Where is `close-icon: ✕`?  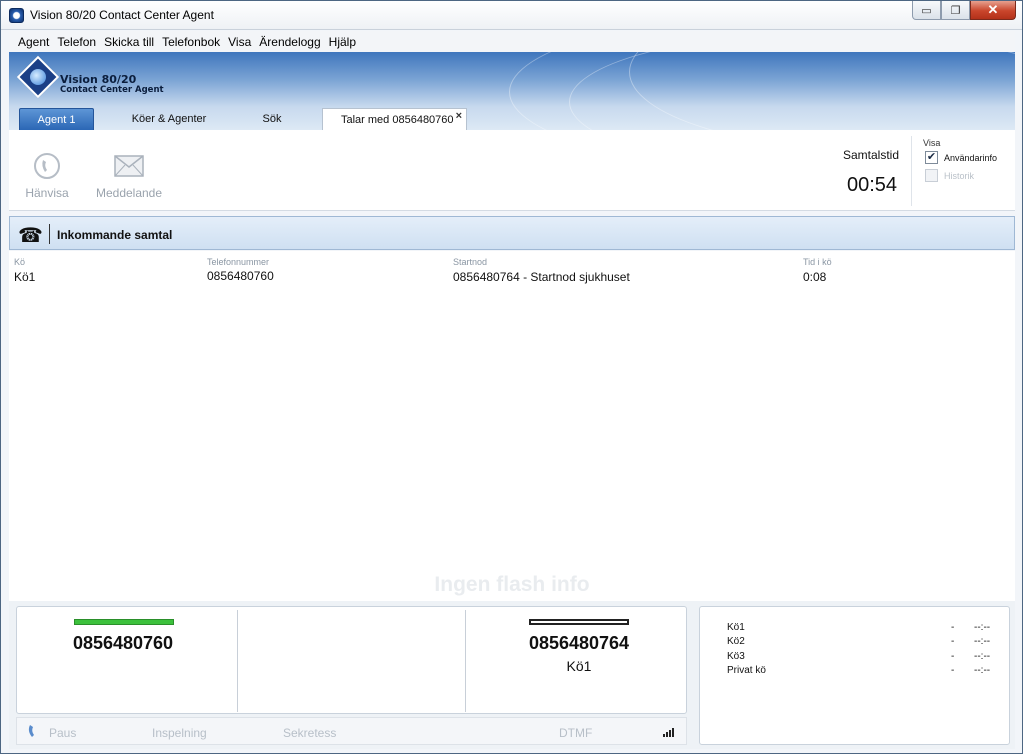 close-icon: ✕ is located at coordinates (993, 9).